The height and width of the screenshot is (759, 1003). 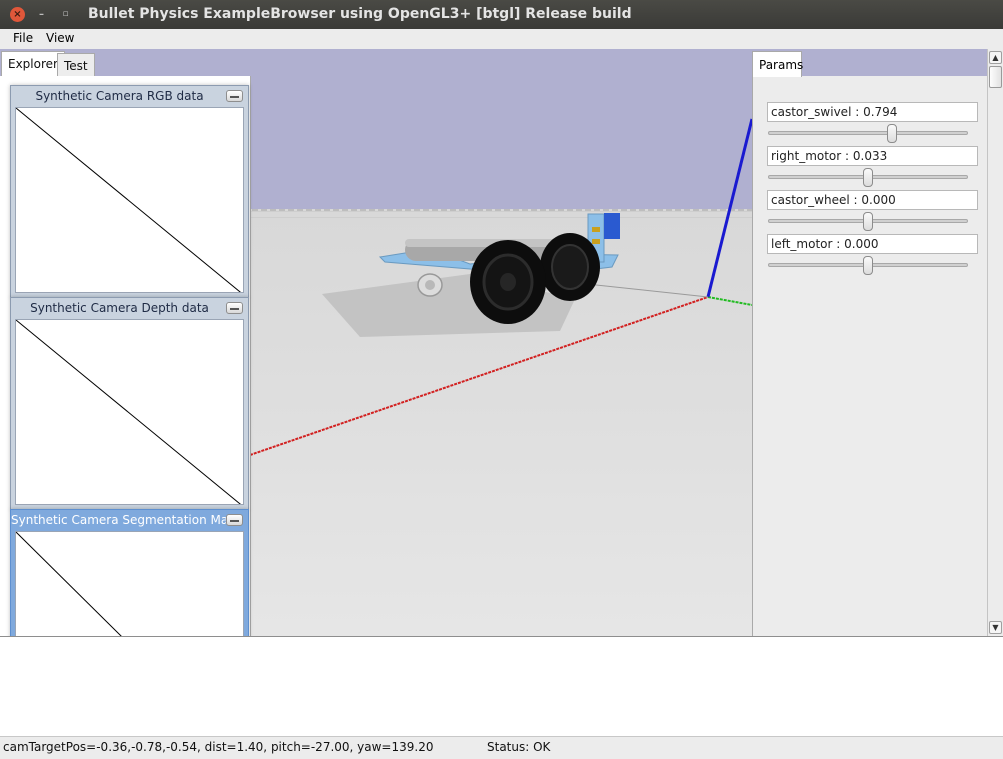 What do you see at coordinates (501, 39) in the screenshot?
I see `menu-bar: File View` at bounding box center [501, 39].